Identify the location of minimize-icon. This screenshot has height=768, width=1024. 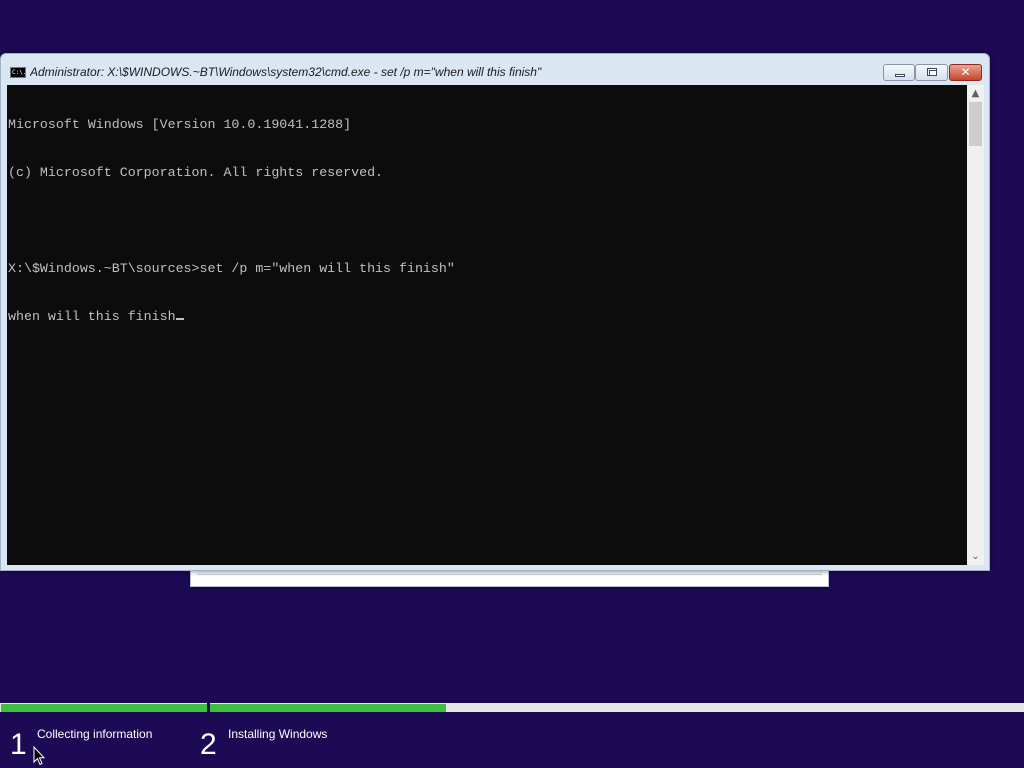
(900, 75).